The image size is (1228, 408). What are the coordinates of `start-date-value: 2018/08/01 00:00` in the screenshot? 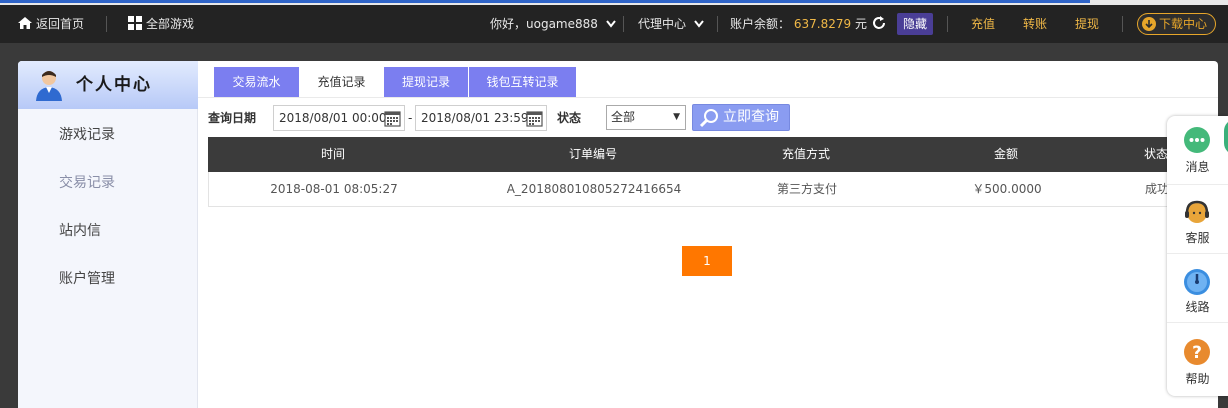 It's located at (333, 118).